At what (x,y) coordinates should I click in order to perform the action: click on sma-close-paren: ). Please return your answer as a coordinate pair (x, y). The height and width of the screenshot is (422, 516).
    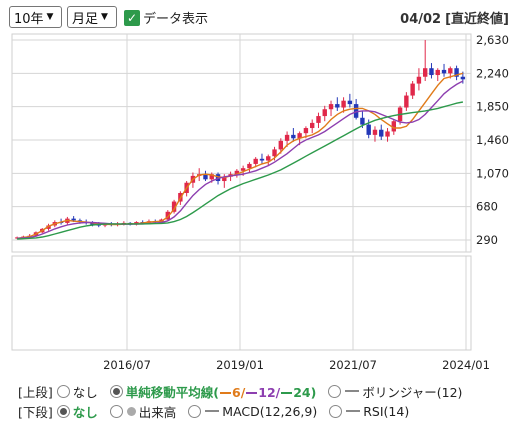
    Looking at the image, I should click on (313, 392).